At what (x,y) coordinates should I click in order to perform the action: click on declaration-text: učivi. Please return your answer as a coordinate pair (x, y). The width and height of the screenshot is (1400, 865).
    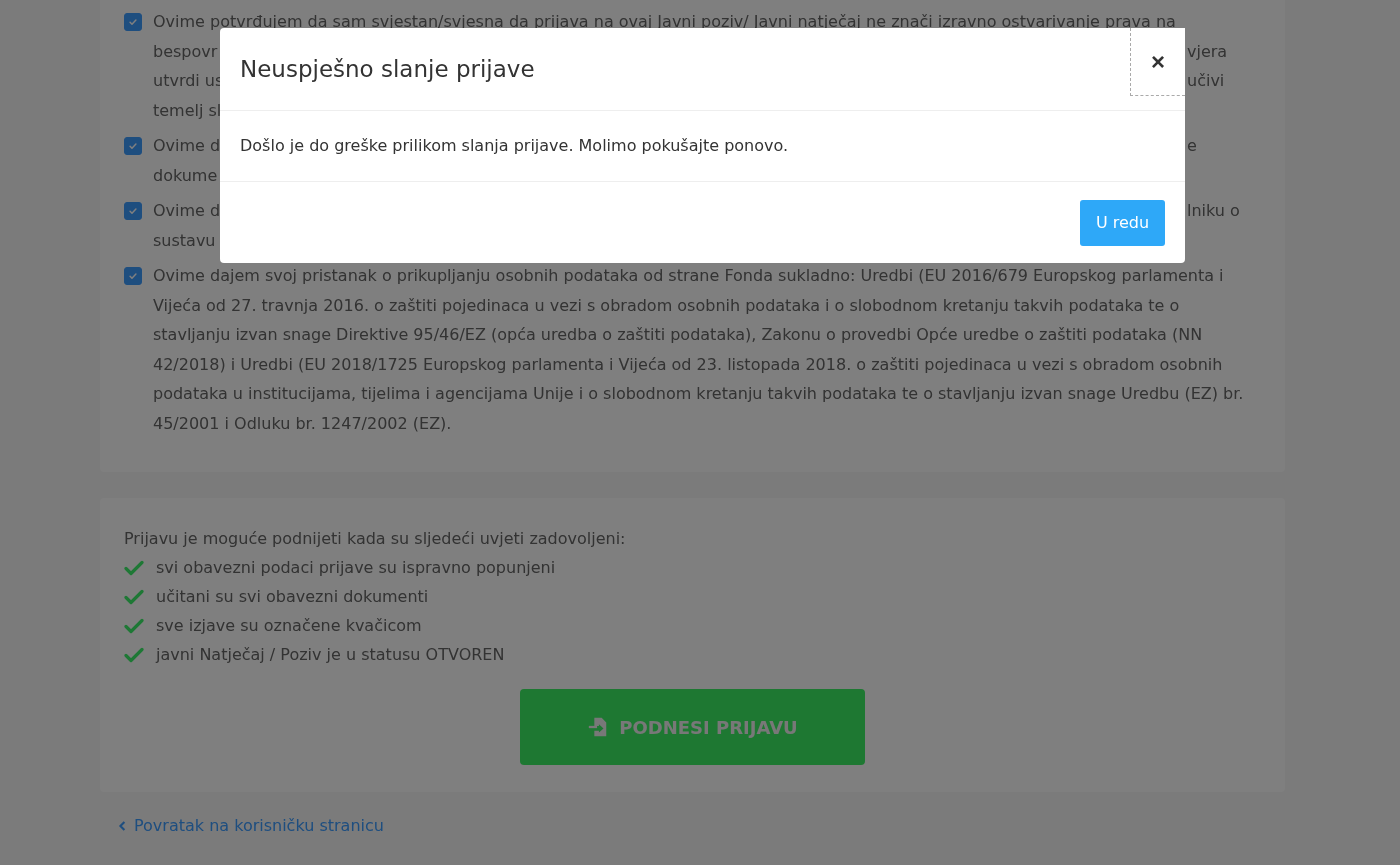
    Looking at the image, I should click on (1206, 81).